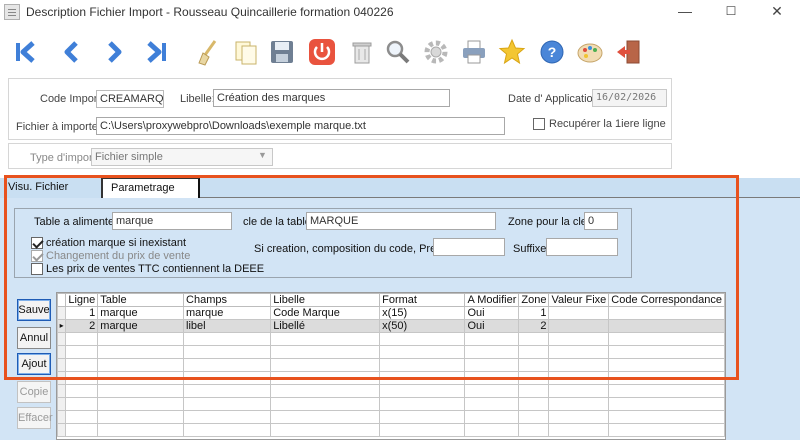  Describe the element at coordinates (474, 52) in the screenshot. I see `print-button` at that location.